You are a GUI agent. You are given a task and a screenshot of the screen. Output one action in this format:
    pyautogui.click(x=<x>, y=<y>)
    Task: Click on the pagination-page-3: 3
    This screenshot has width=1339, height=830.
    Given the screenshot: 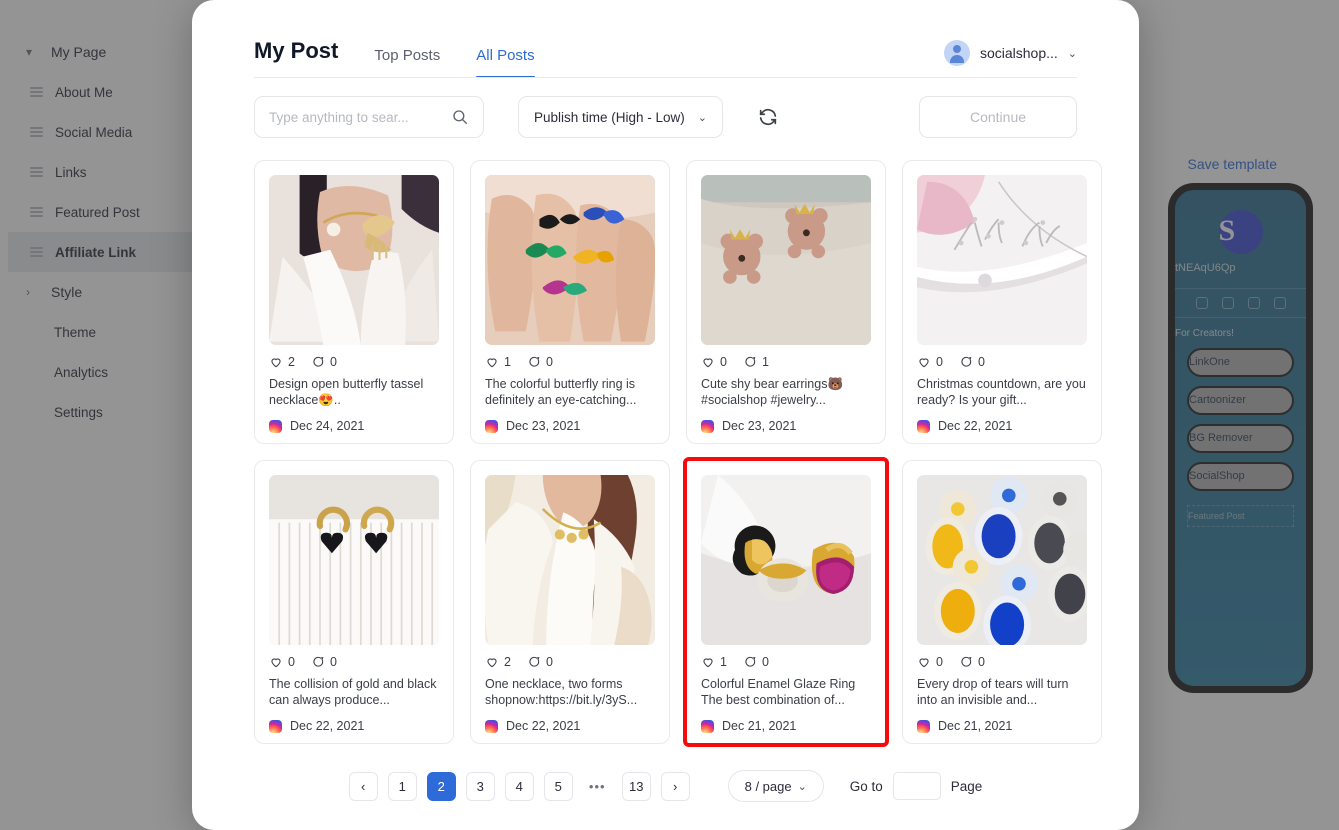 What is the action you would take?
    pyautogui.click(x=480, y=786)
    